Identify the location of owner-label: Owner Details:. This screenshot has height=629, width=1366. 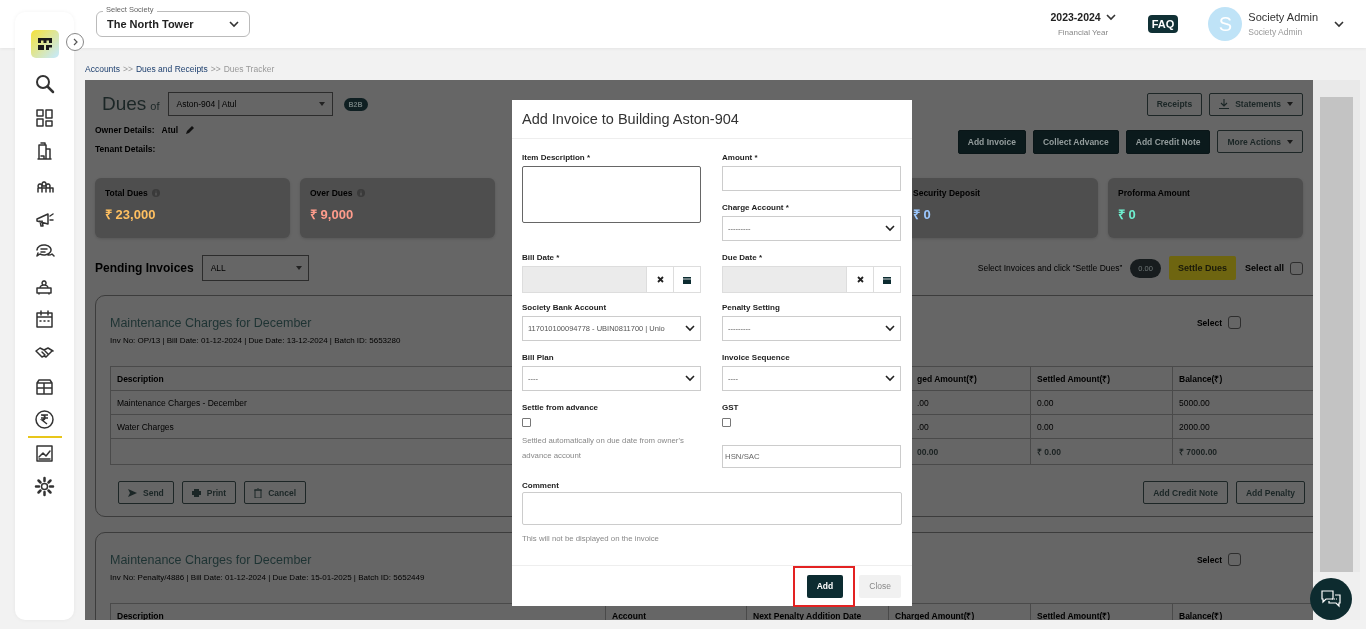
(125, 130).